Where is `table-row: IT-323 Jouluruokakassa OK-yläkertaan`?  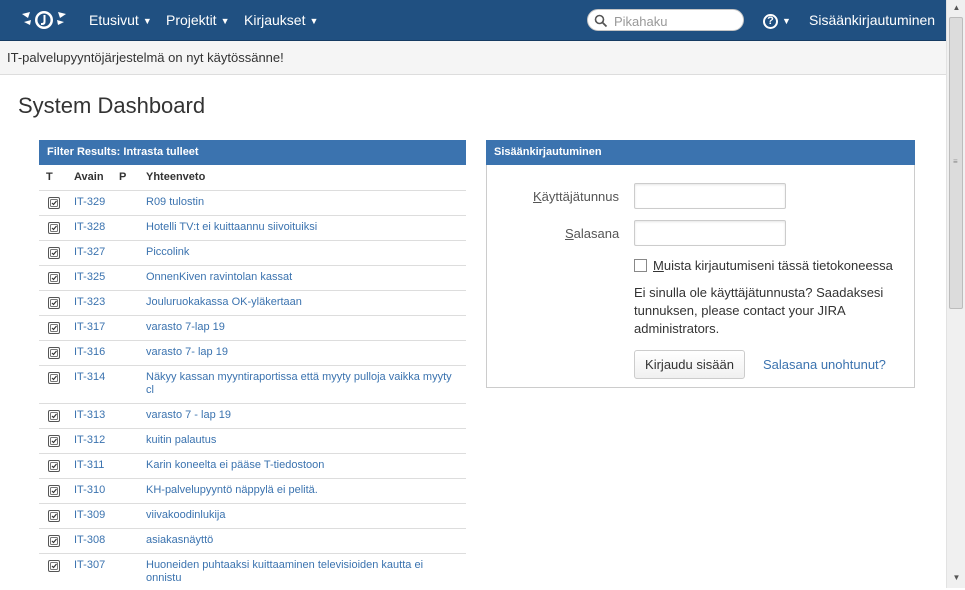
table-row: IT-323 Jouluruokakassa OK-yläkertaan is located at coordinates (252, 302).